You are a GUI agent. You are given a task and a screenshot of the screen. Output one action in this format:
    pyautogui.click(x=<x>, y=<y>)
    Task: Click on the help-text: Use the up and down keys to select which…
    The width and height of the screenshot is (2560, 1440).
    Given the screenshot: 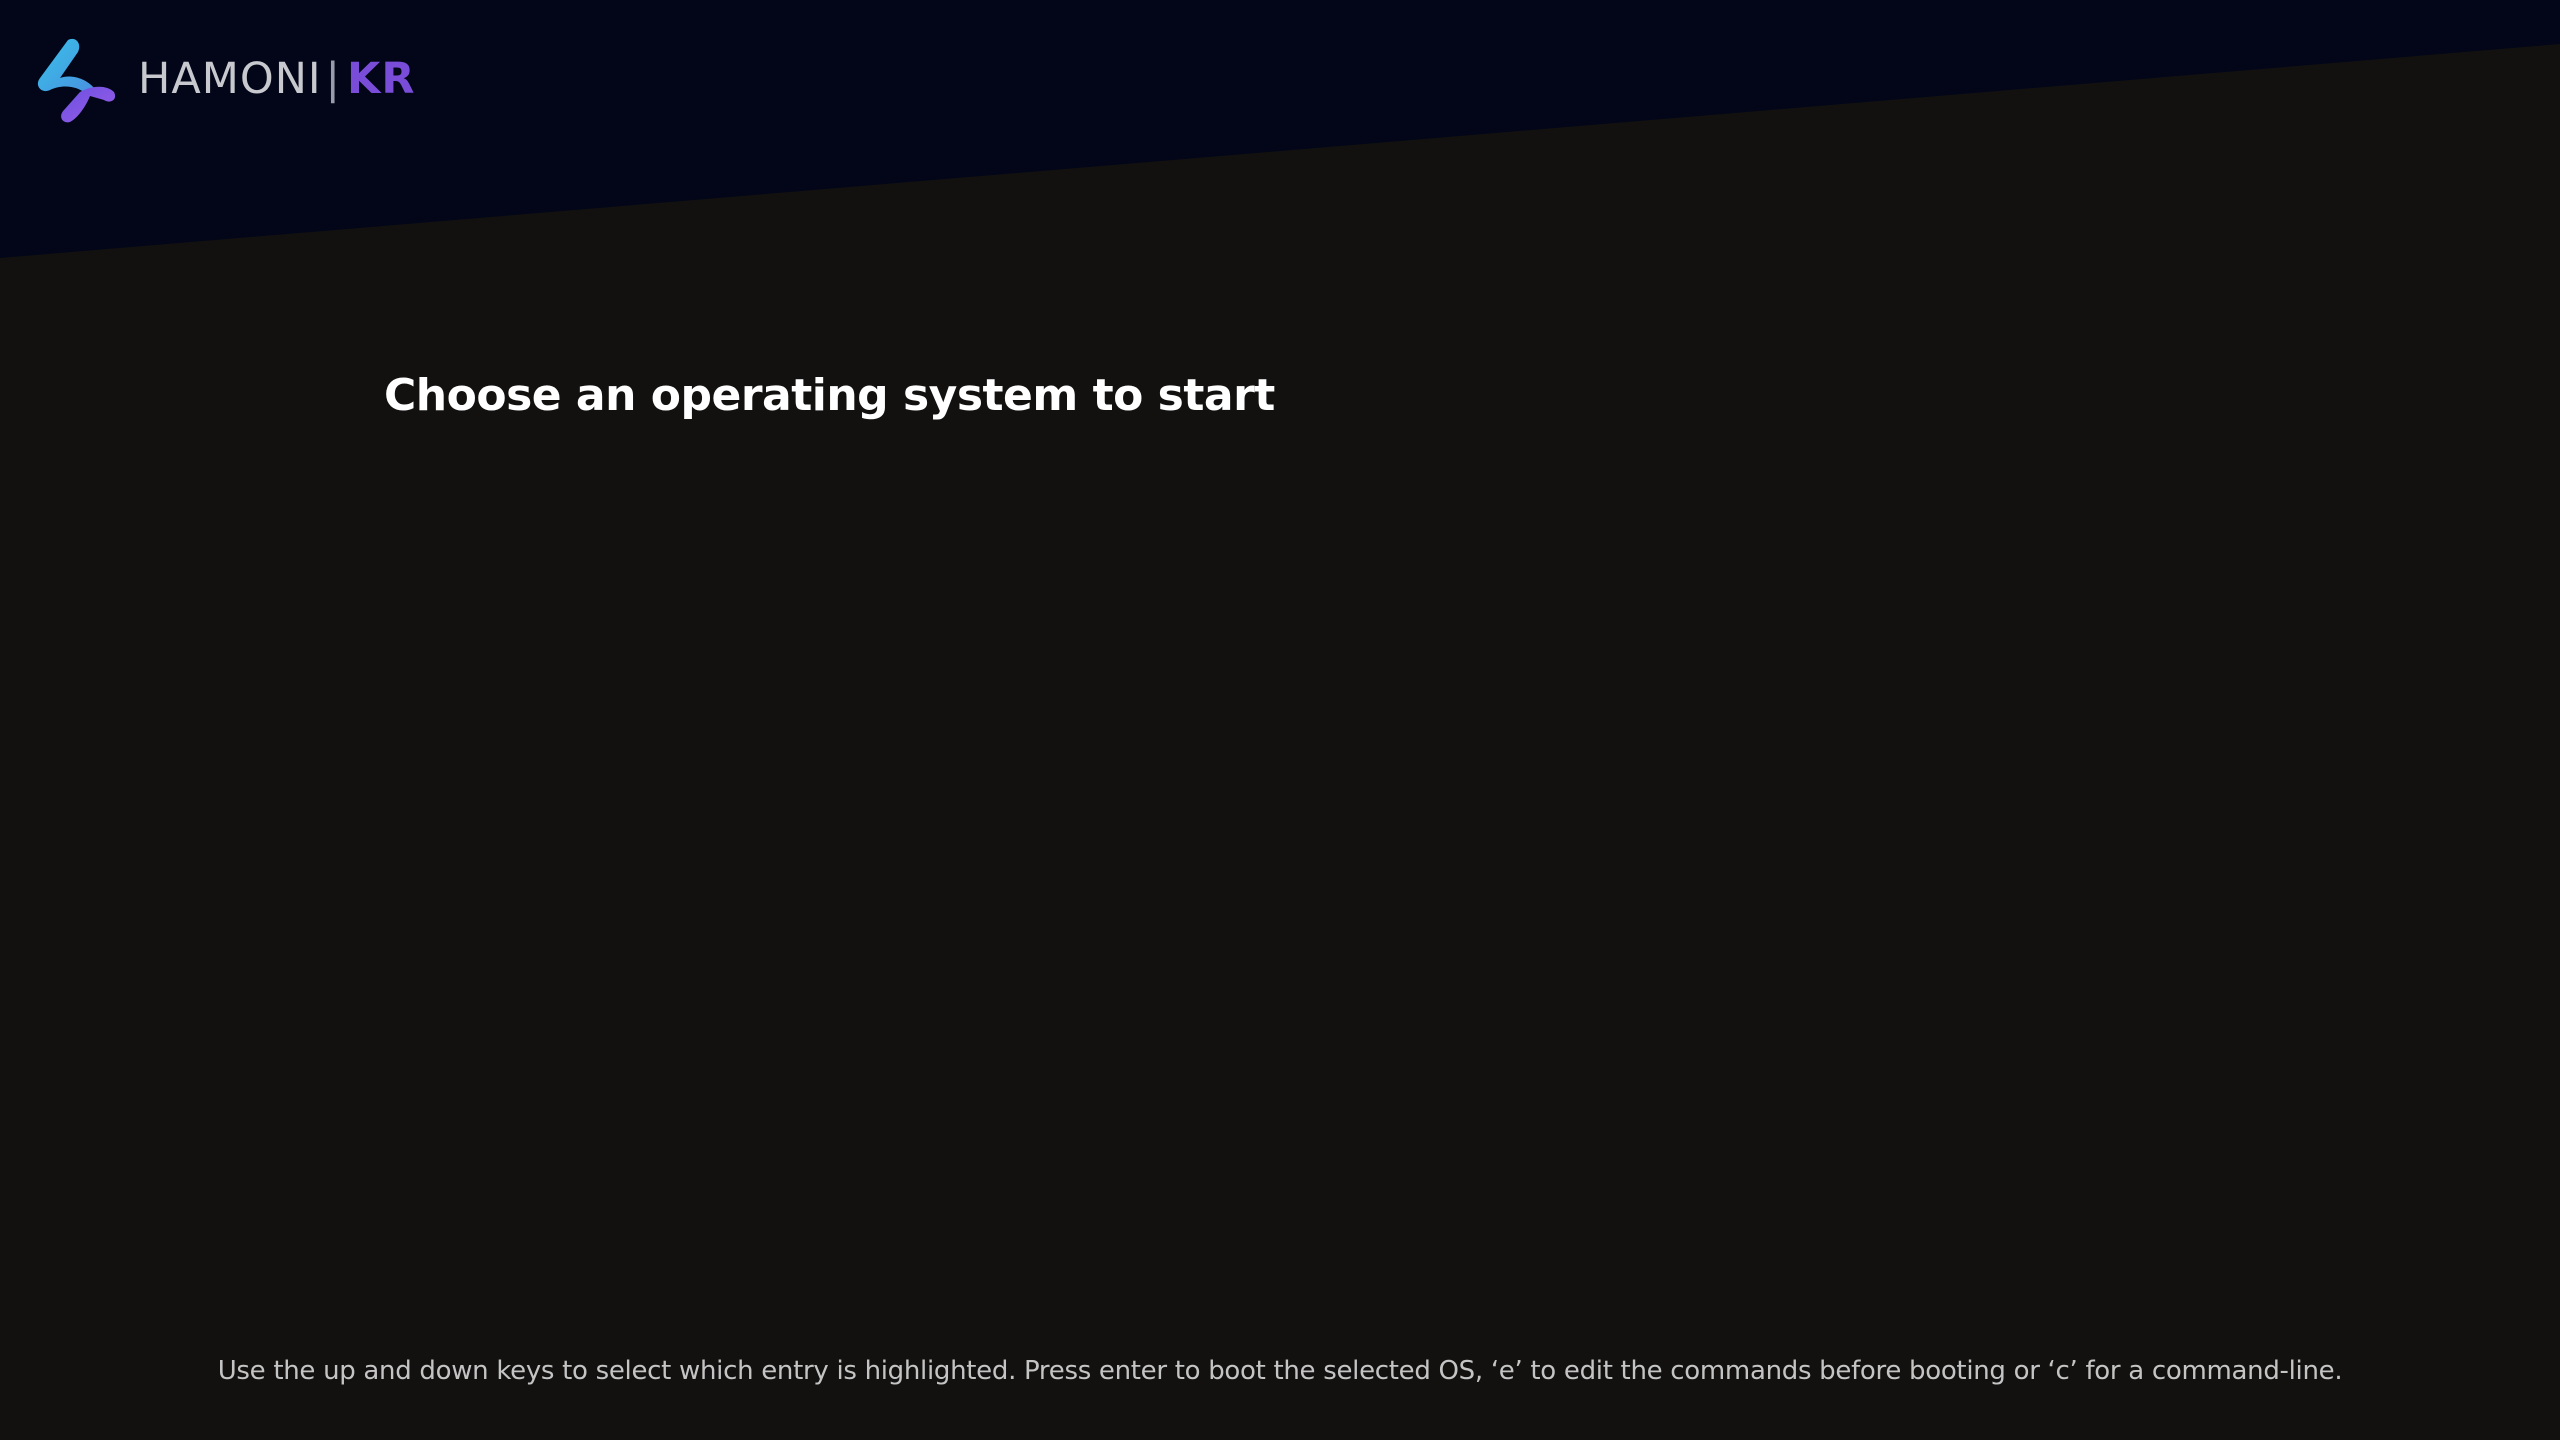 What is the action you would take?
    pyautogui.click(x=1280, y=1371)
    